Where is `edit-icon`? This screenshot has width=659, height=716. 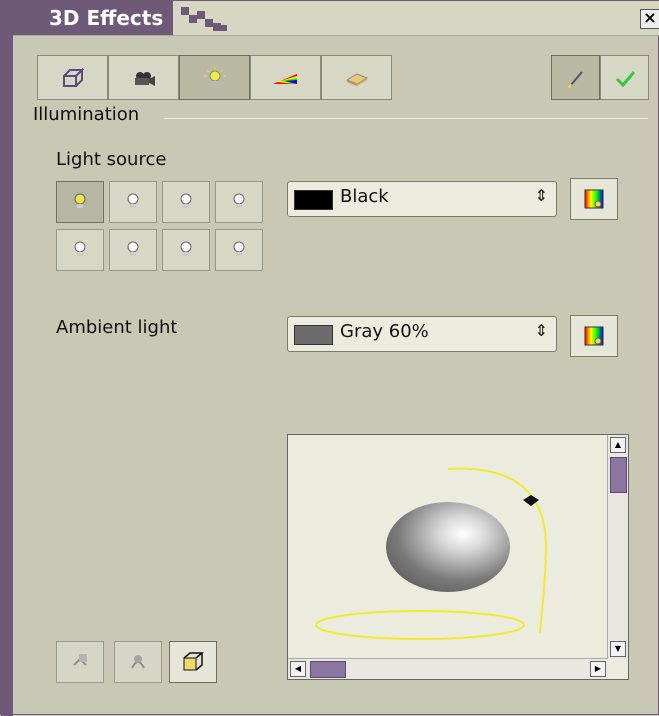 edit-icon is located at coordinates (575, 79).